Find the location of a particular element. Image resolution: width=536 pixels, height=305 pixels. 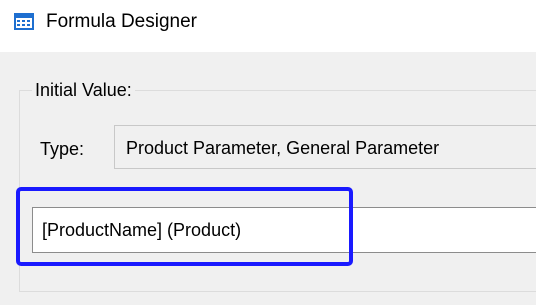

type-field: Product Parameter, General Parameter is located at coordinates (325, 147).